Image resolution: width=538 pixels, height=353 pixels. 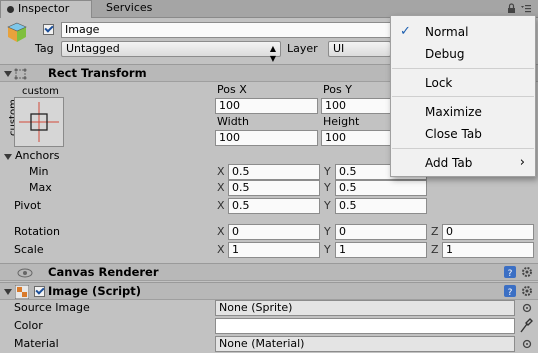 I want to click on menu-item-normal: ✓ Normal, so click(x=463, y=32).